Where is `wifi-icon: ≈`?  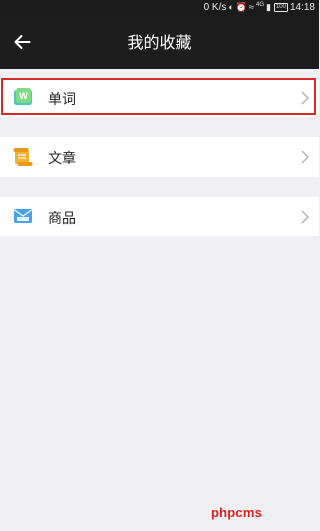 wifi-icon: ≈ is located at coordinates (251, 7).